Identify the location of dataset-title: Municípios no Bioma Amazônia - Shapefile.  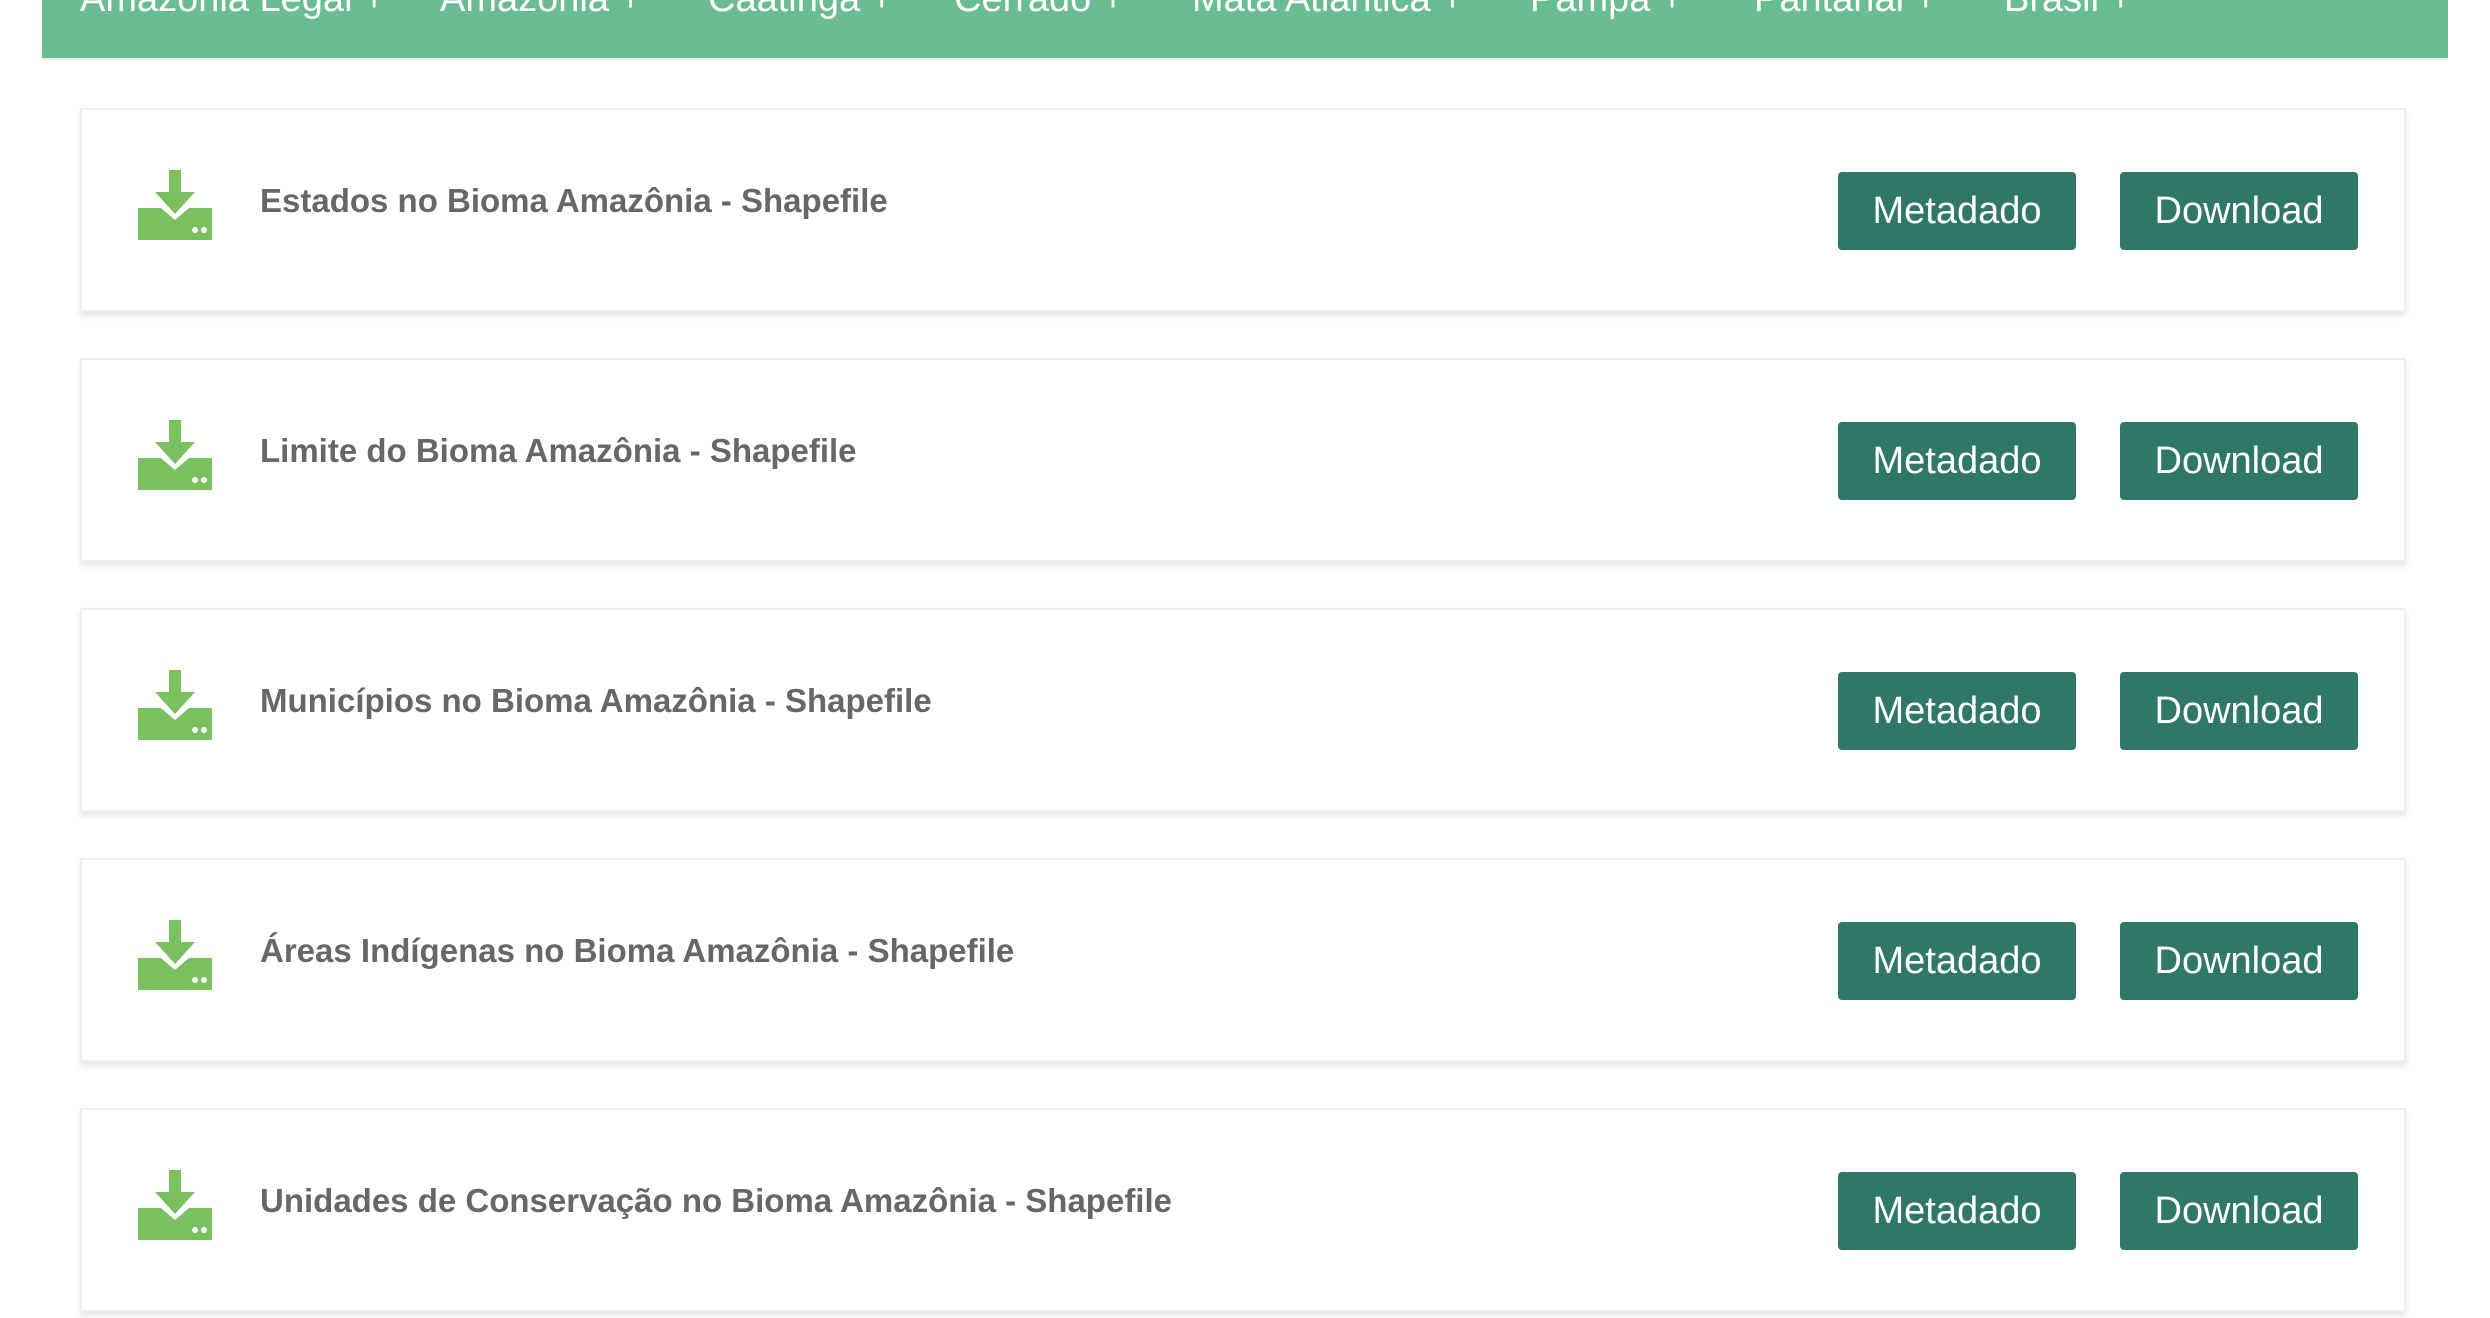
(596, 700).